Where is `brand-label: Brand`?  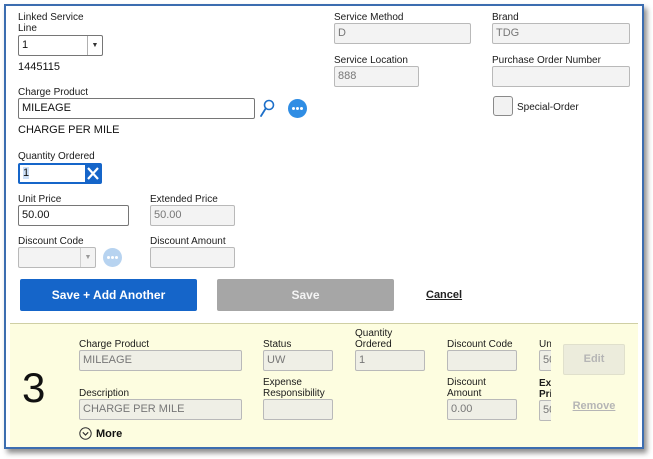
brand-label: Brand is located at coordinates (505, 17).